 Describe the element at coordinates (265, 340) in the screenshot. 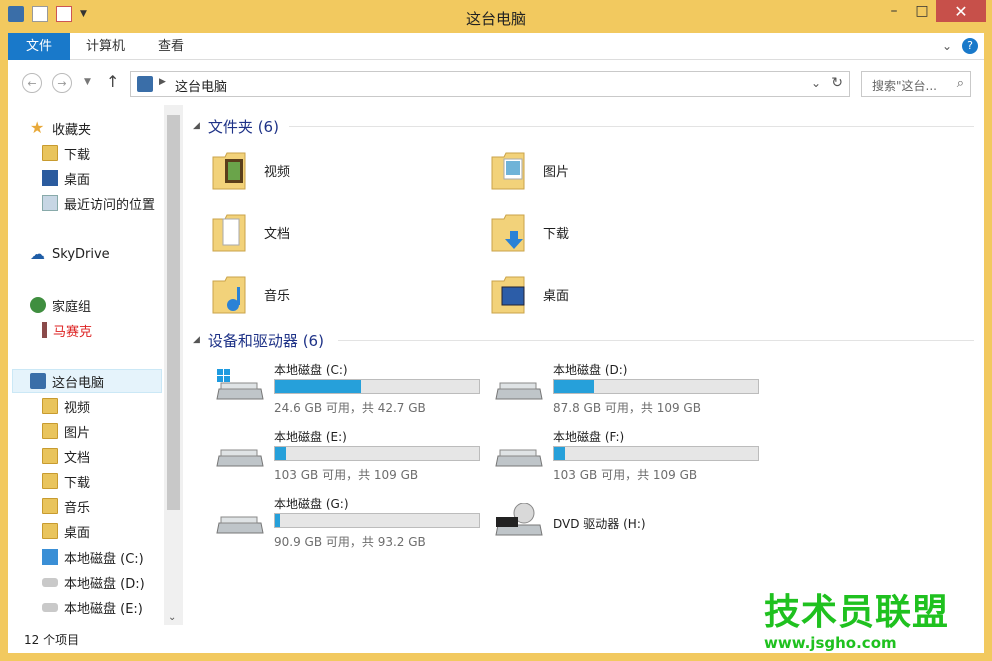

I see `group-label: 设备和驱动器 (6)` at that location.